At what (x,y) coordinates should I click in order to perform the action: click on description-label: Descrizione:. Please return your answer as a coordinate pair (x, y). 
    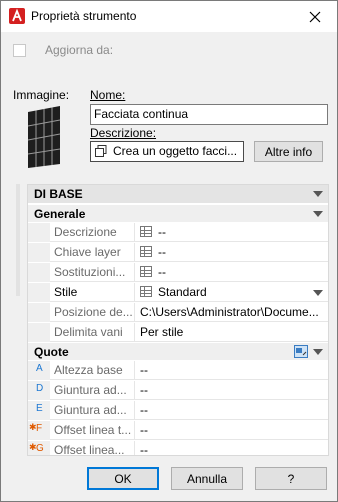
    Looking at the image, I should click on (123, 133).